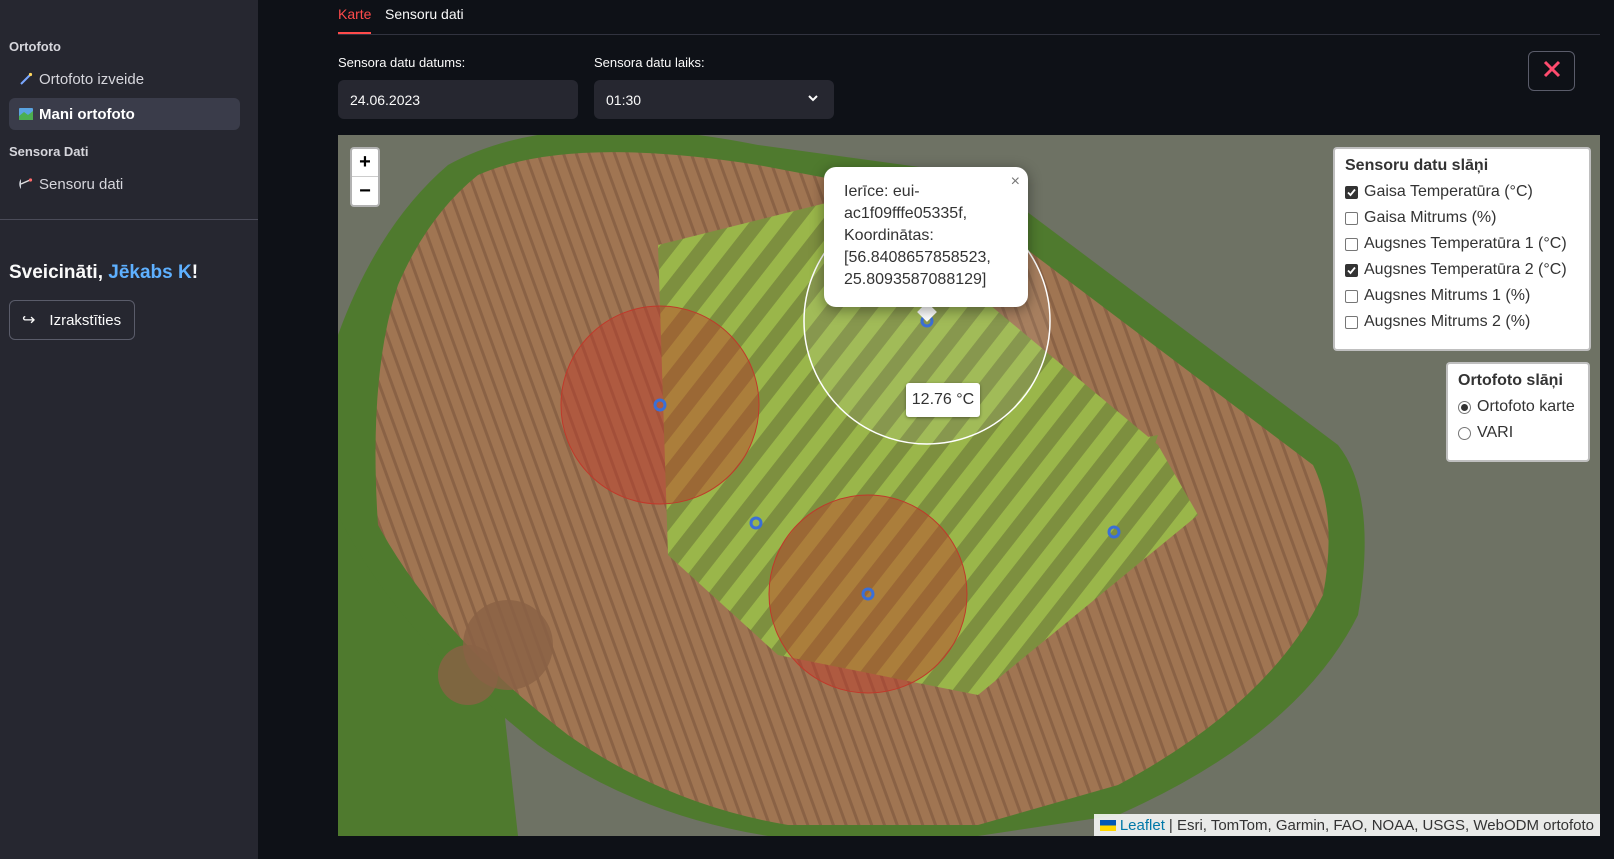 This screenshot has height=859, width=1614. Describe the element at coordinates (59, 272) in the screenshot. I see `greeting-prefix: Sveicināti,` at that location.